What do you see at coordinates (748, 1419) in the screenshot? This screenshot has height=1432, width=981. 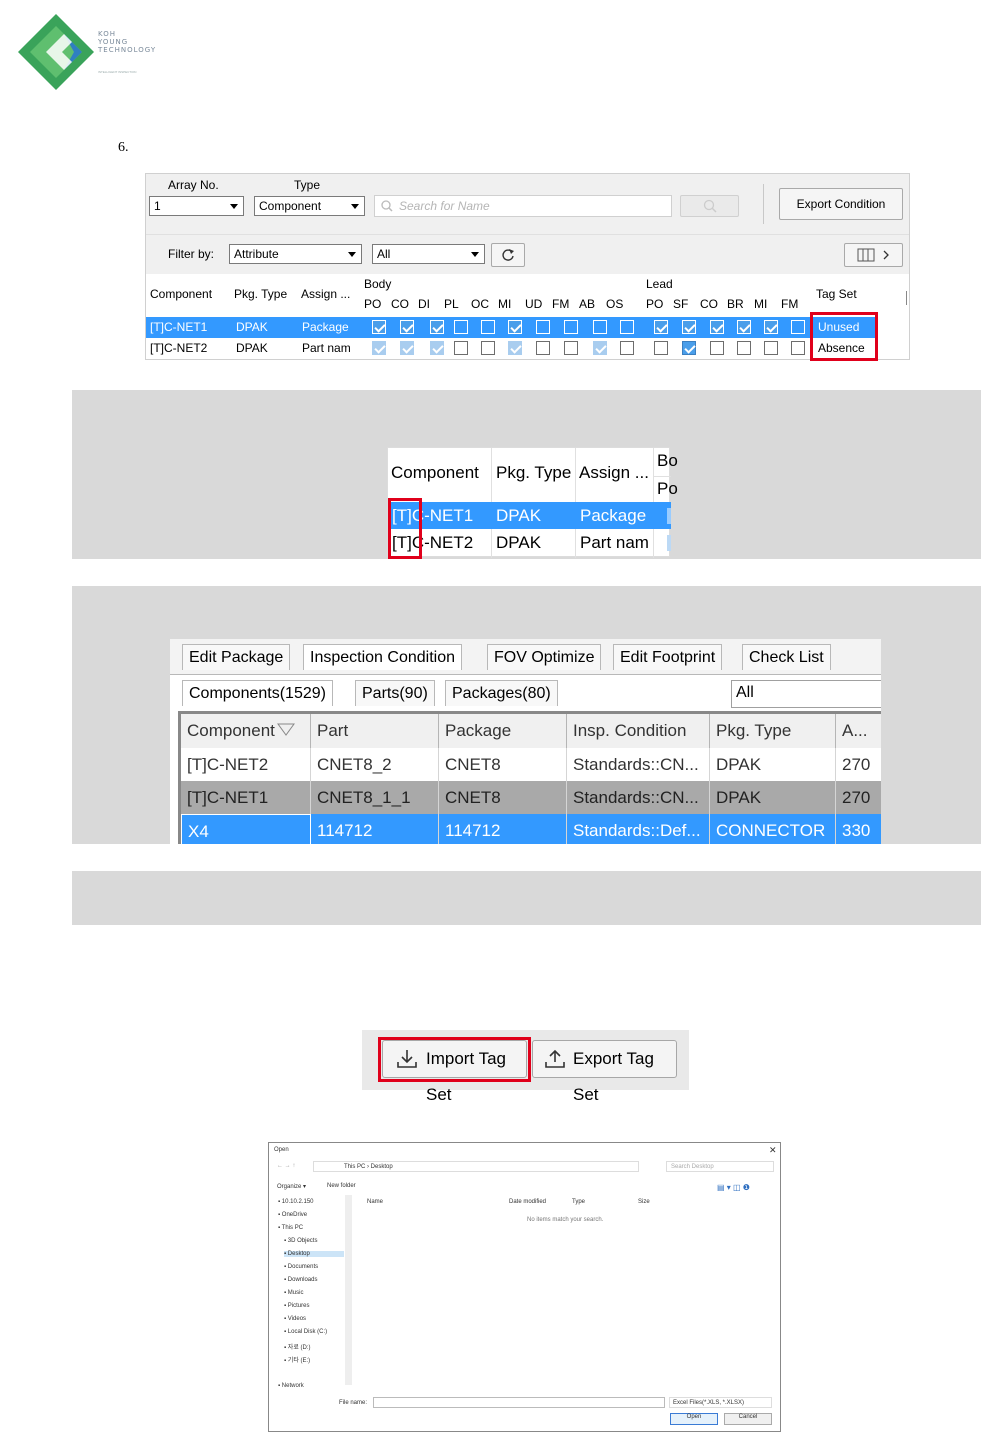 I see `cancel-button: Cancel` at bounding box center [748, 1419].